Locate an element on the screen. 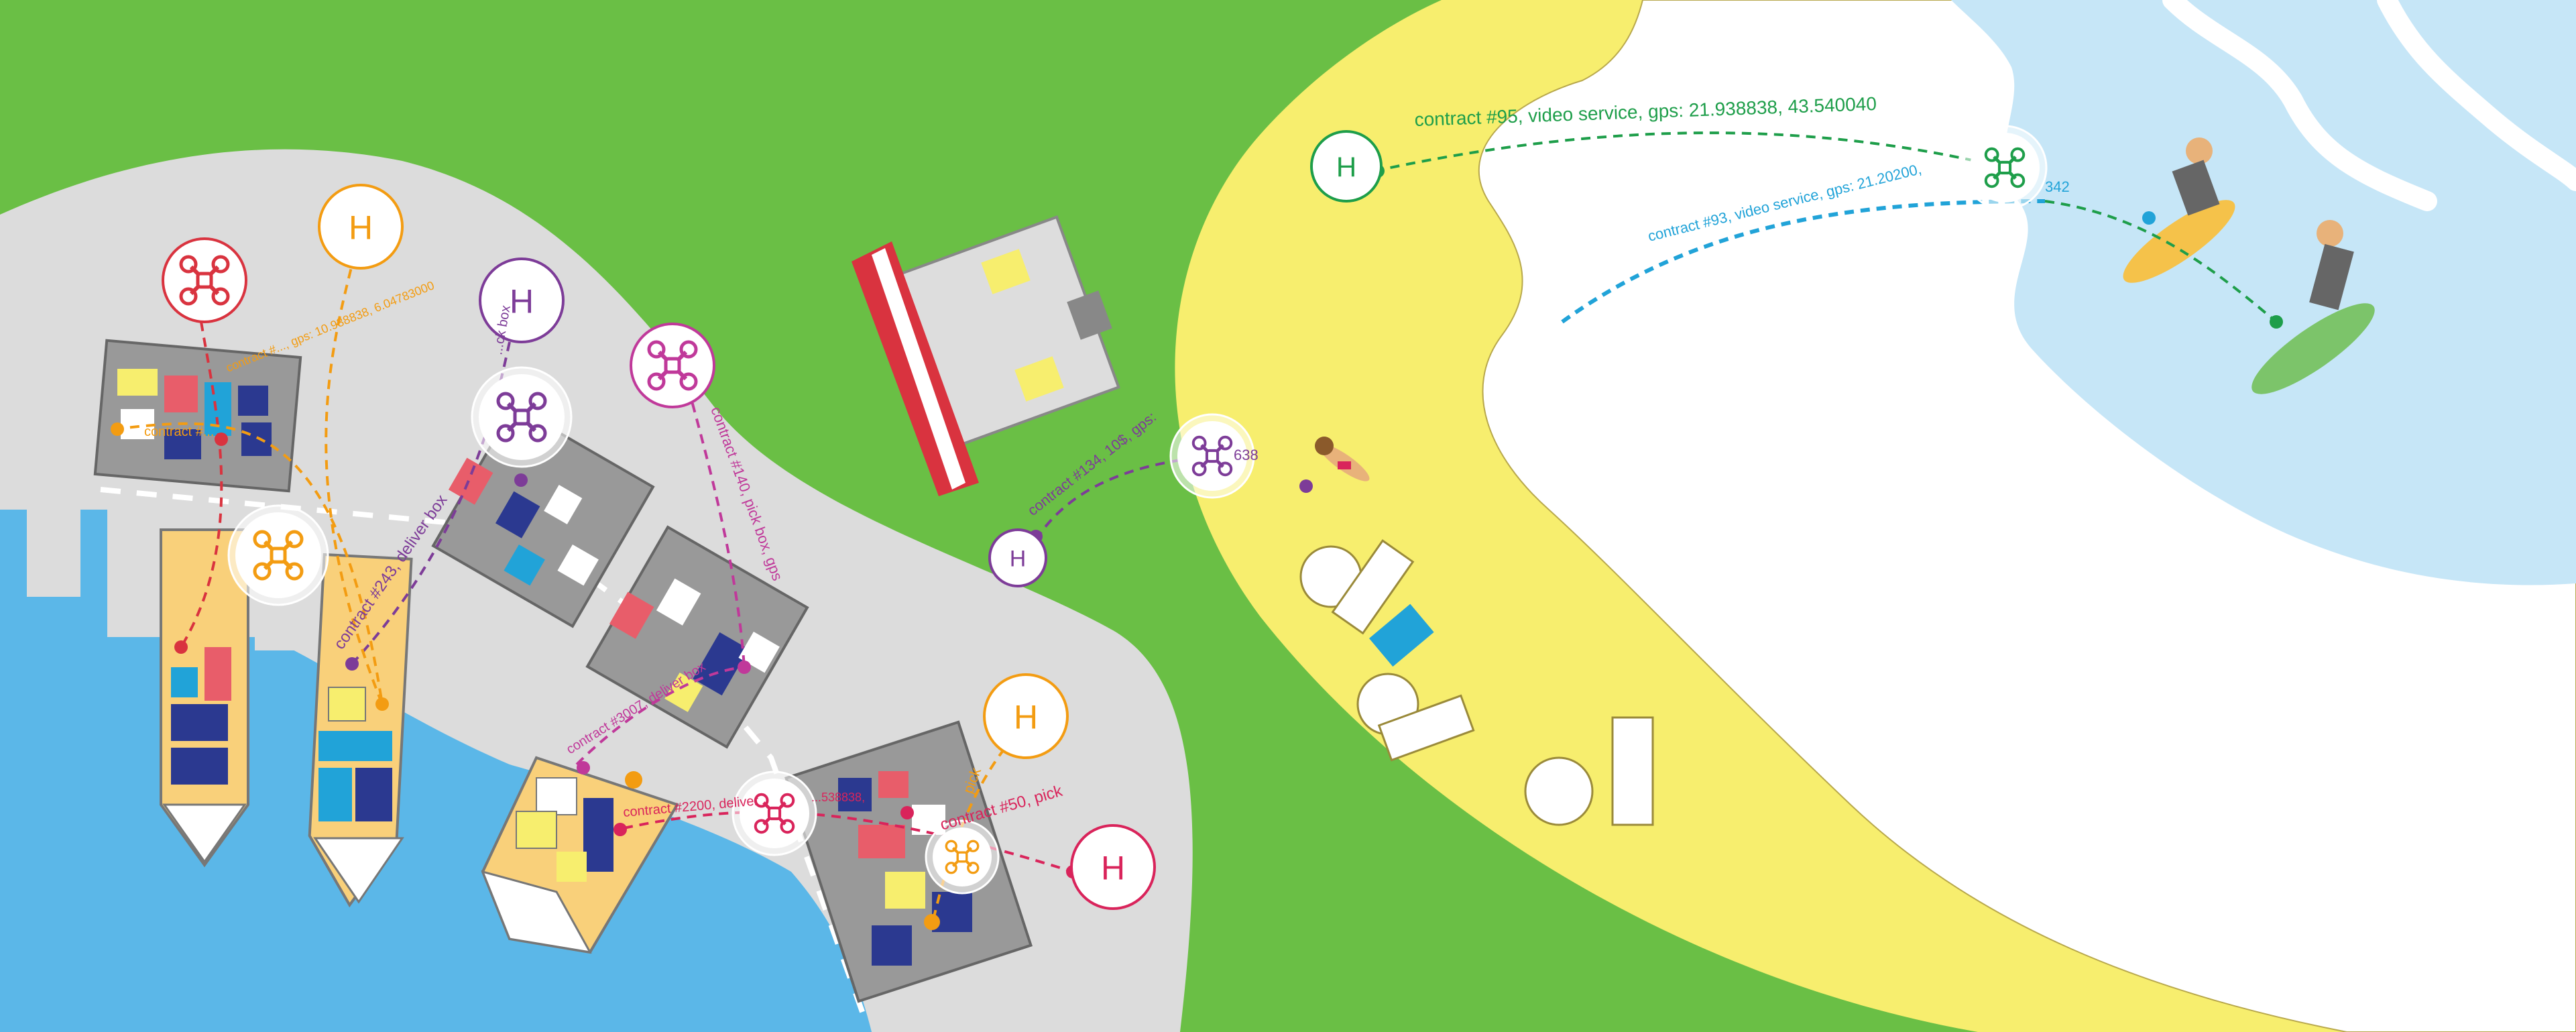 Image resolution: width=2576 pixels, height=1032 pixels. contract-label-93-suffix: 342 is located at coordinates (2057, 186).